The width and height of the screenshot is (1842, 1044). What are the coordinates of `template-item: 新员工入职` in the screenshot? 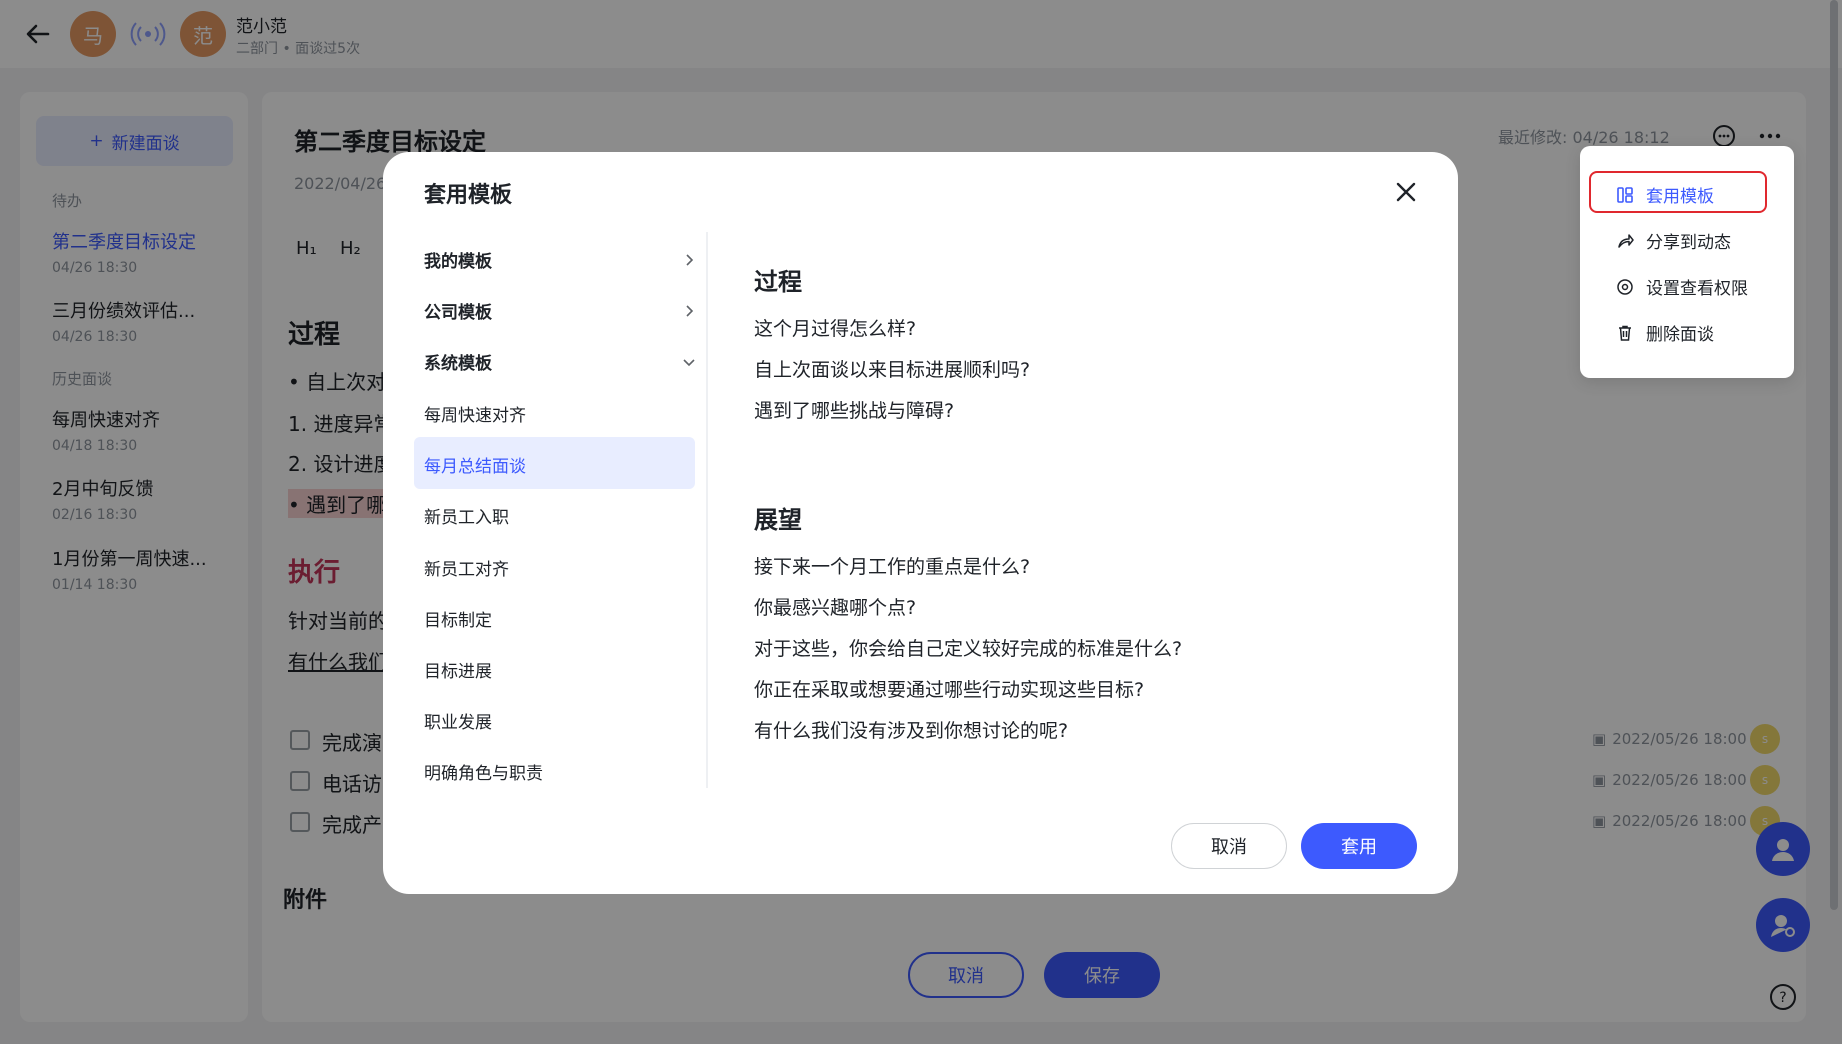 It's located at (466, 515).